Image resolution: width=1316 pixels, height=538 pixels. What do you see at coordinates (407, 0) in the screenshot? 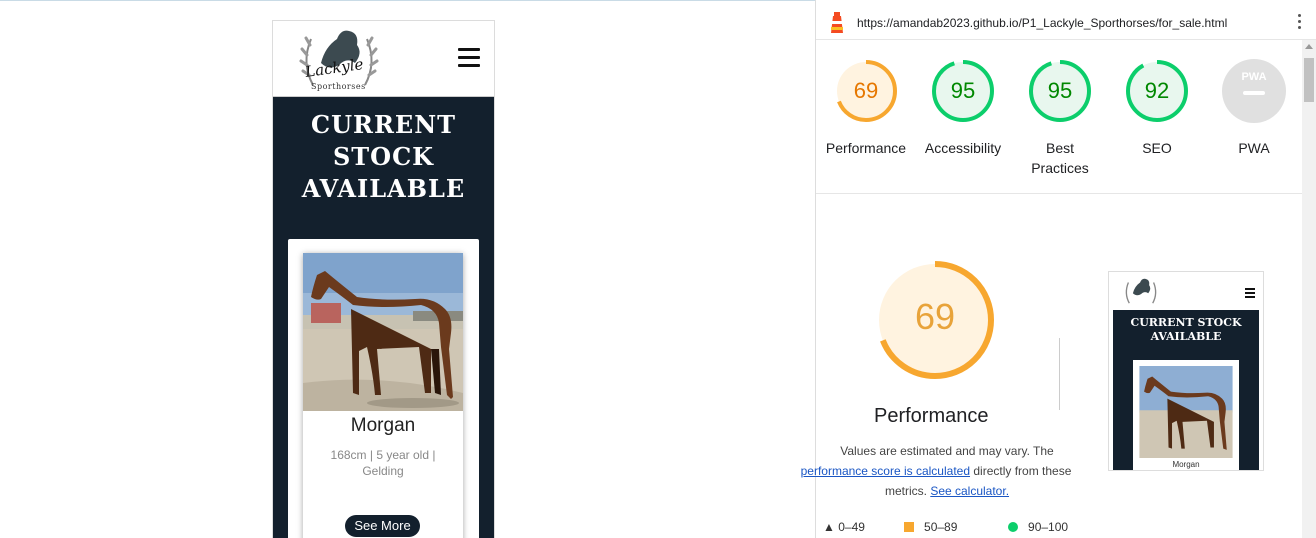
I see `top-border` at bounding box center [407, 0].